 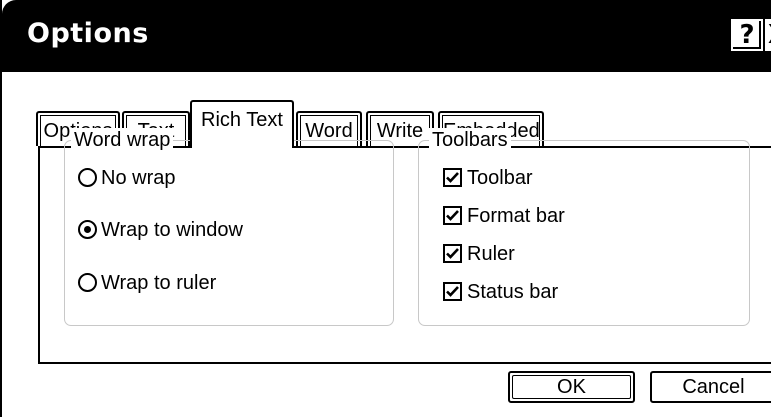 What do you see at coordinates (516, 216) in the screenshot?
I see `checkbox-format-bar-label: Format bar` at bounding box center [516, 216].